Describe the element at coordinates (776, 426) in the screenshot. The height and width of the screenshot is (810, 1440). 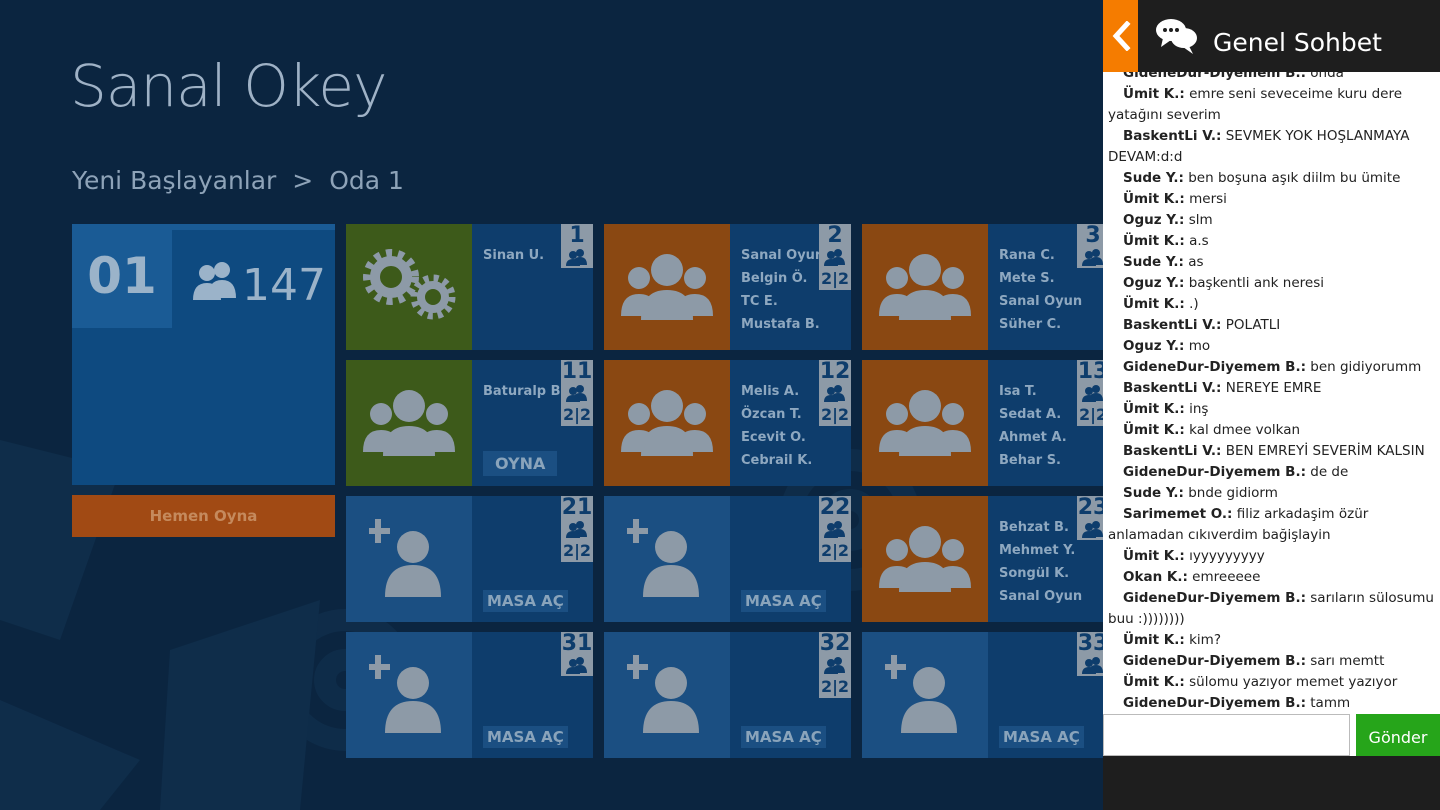
I see `player-names: Melis A. Özcan T. Ecevit O. Cebrail K.` at that location.